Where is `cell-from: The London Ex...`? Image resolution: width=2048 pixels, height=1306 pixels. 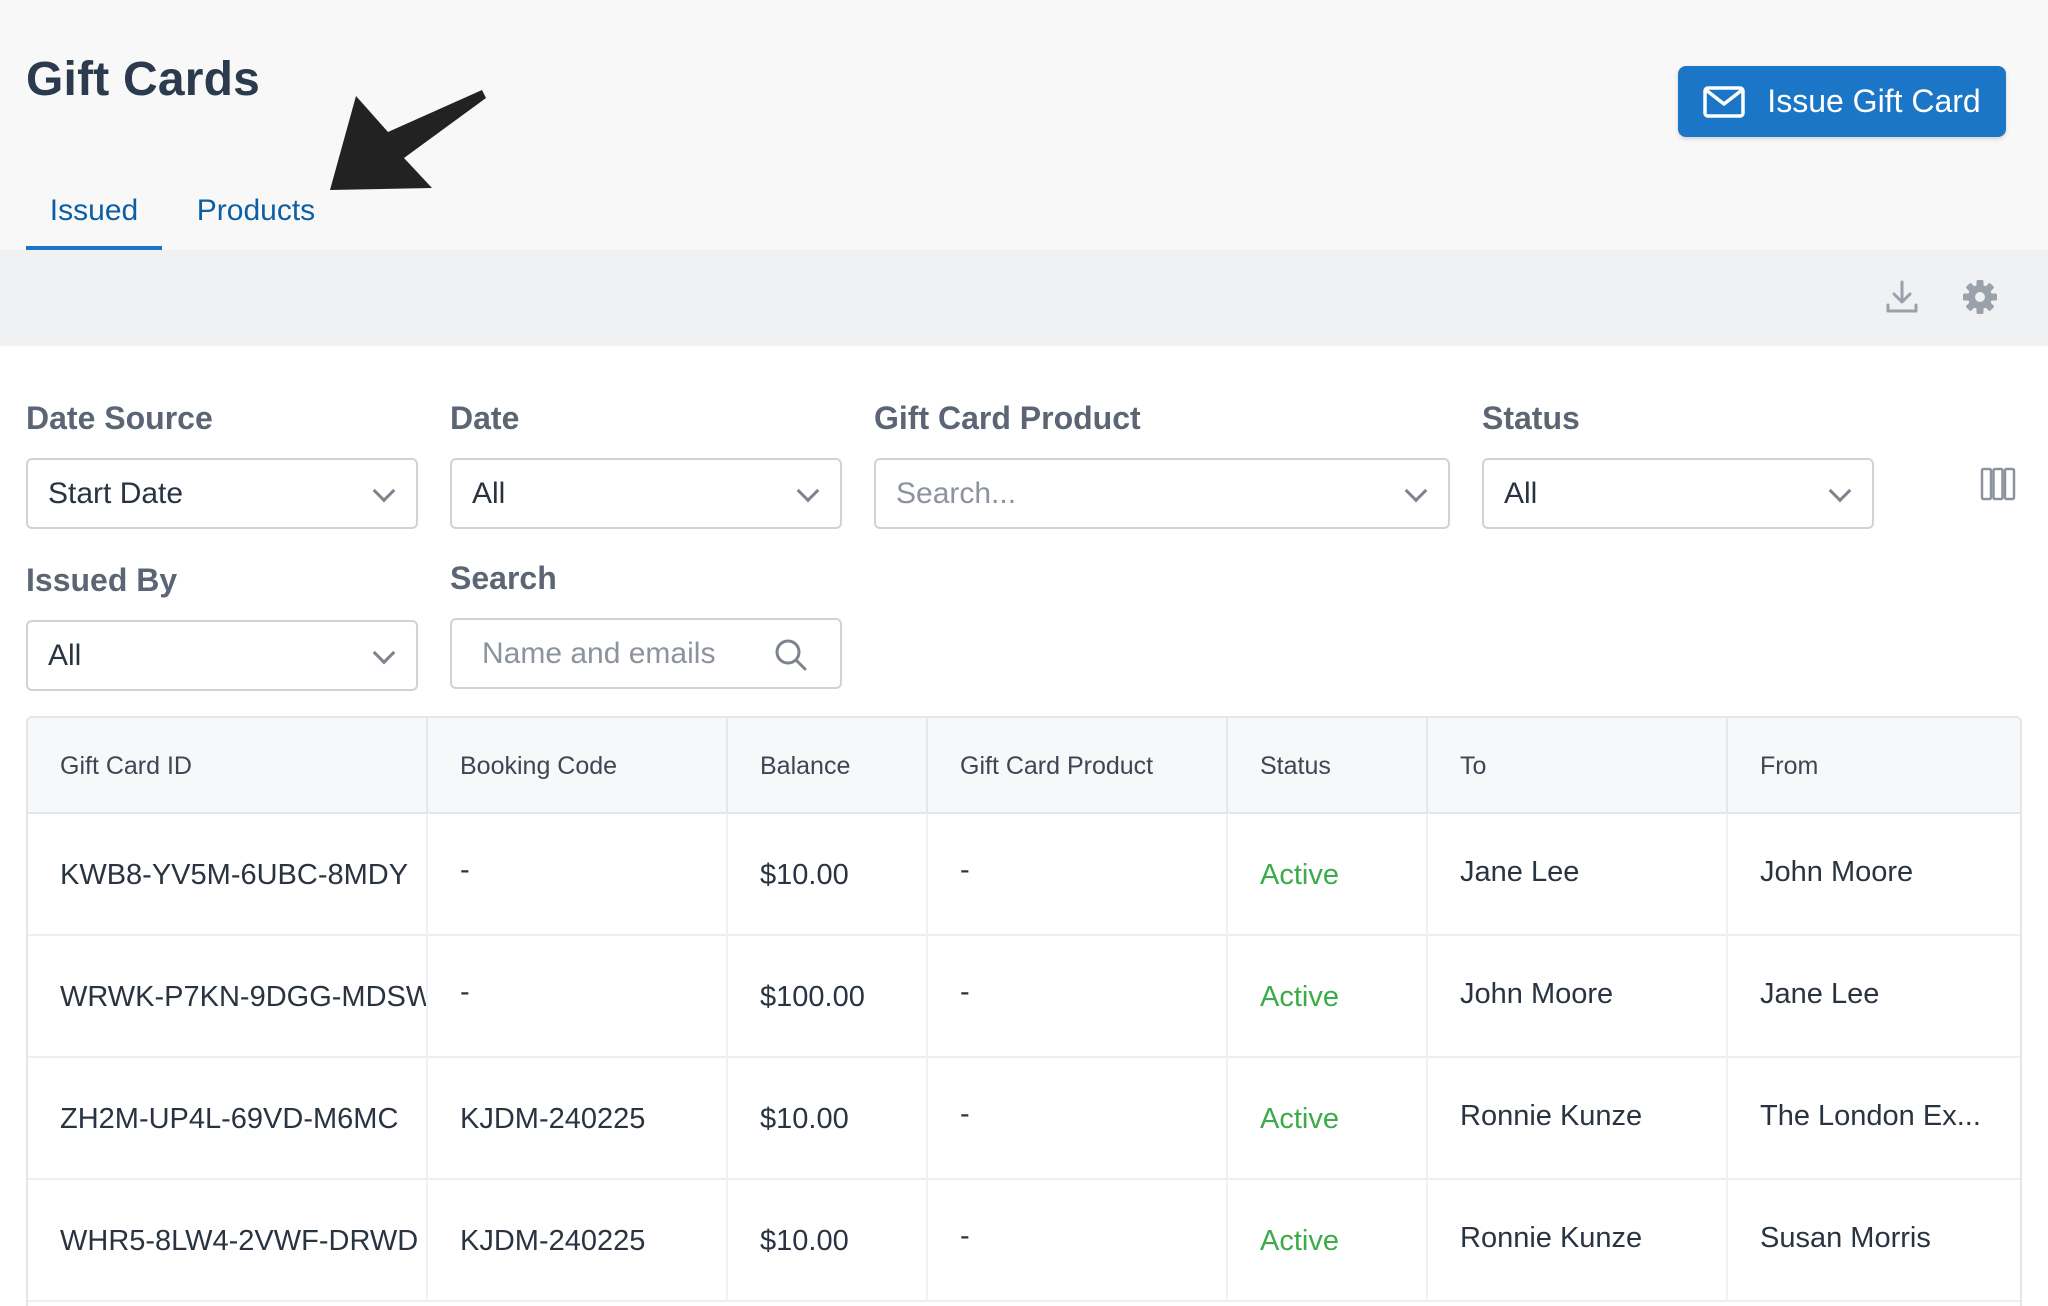
cell-from: The London Ex... is located at coordinates (1870, 1116).